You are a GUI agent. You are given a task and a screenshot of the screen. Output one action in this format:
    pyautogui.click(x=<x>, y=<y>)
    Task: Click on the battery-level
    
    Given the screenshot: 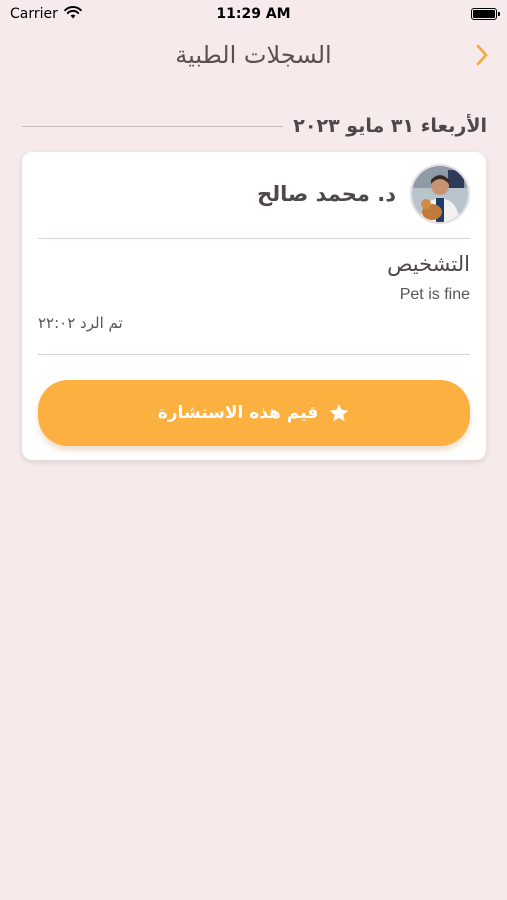 What is the action you would take?
    pyautogui.click(x=484, y=14)
    